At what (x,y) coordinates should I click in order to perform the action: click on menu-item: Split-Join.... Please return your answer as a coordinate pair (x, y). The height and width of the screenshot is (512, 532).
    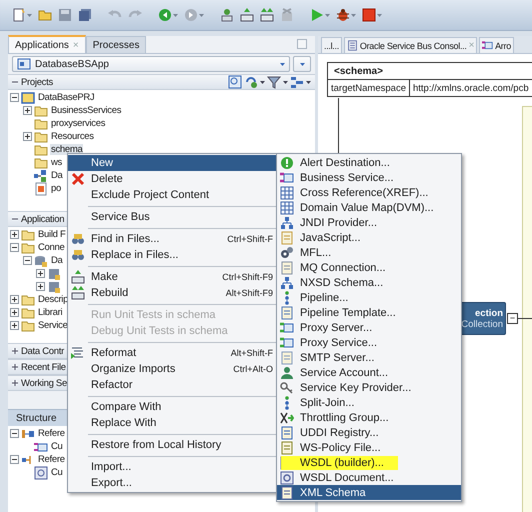
    Looking at the image, I should click on (369, 402).